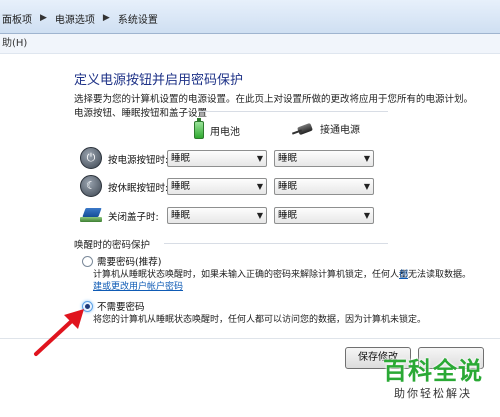 The width and height of the screenshot is (500, 417). I want to click on watermark-logo: 百科全说 助你轻松解决, so click(433, 385).